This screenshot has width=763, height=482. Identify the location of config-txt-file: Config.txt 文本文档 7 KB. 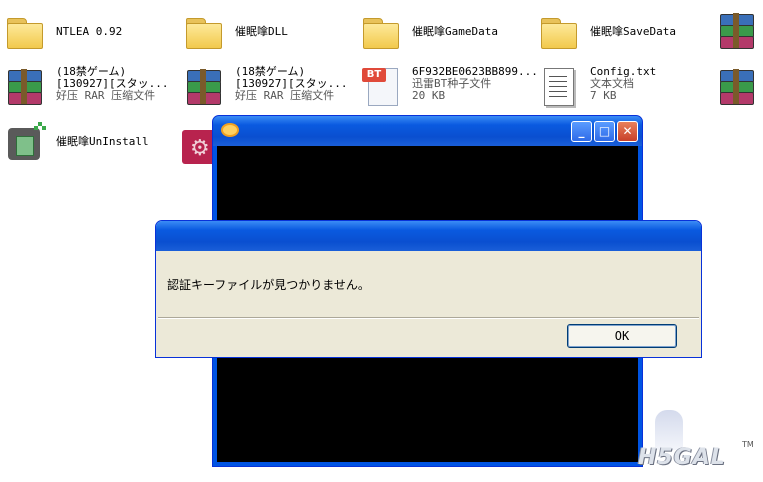
(597, 86).